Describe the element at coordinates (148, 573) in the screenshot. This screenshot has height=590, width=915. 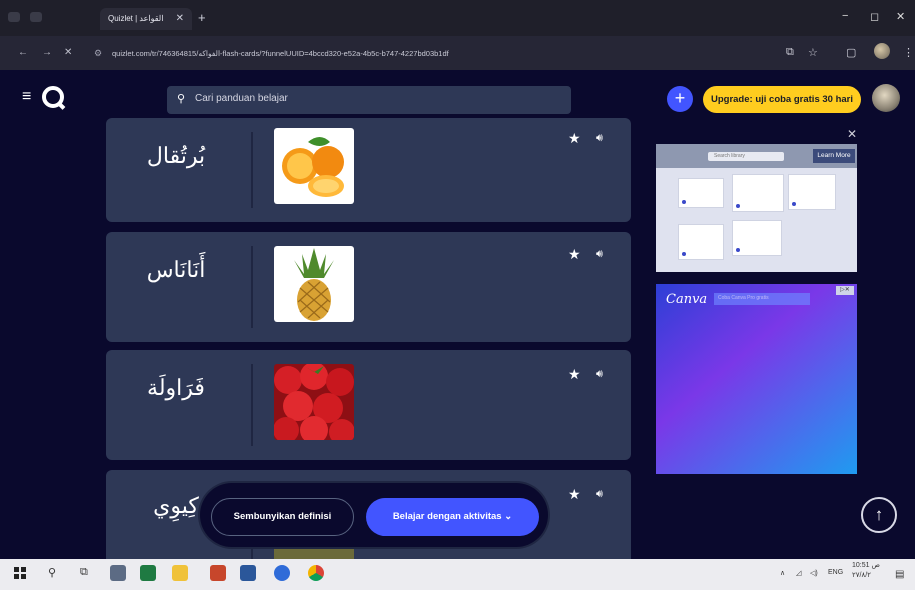
I see `excel-icon` at that location.